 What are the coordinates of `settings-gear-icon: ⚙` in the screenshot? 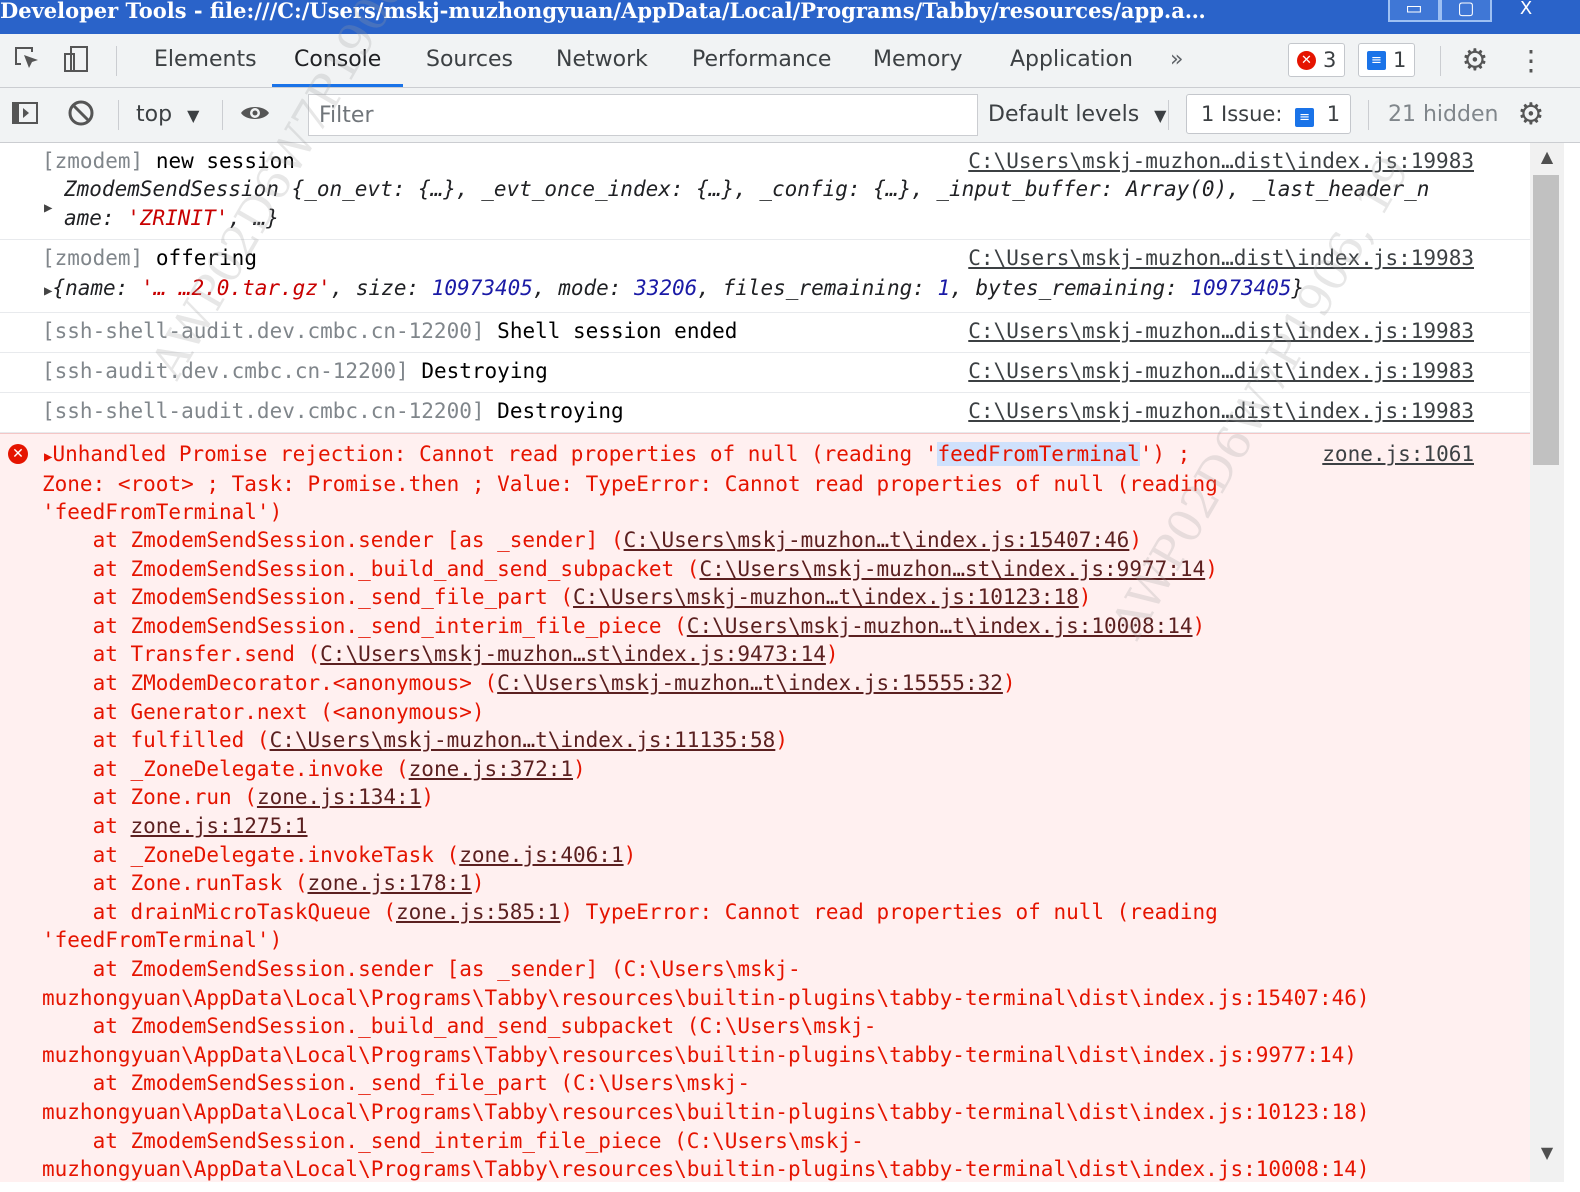 It's located at (1475, 61).